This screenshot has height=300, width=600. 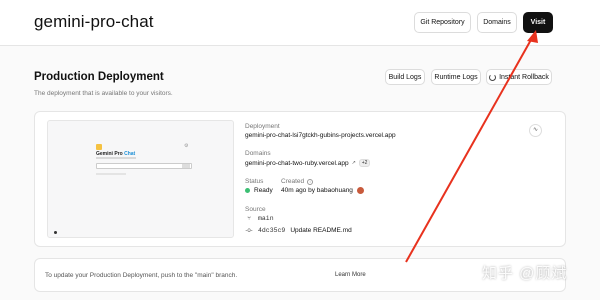 What do you see at coordinates (360, 190) in the screenshot?
I see `avatar` at bounding box center [360, 190].